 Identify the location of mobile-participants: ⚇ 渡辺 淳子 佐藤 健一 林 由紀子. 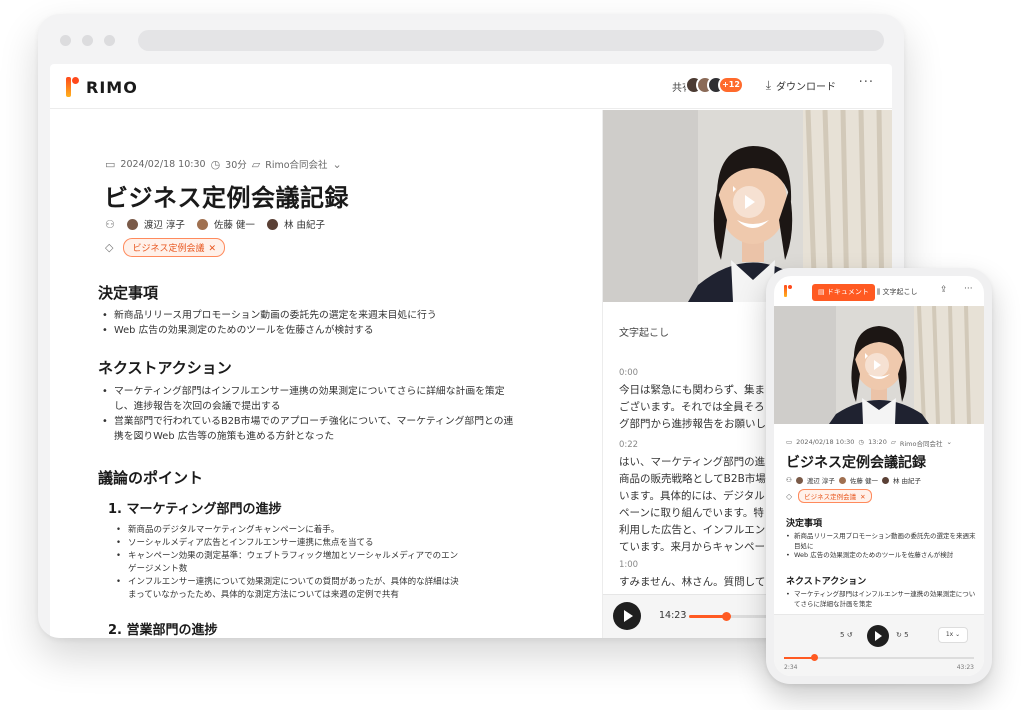
(853, 480).